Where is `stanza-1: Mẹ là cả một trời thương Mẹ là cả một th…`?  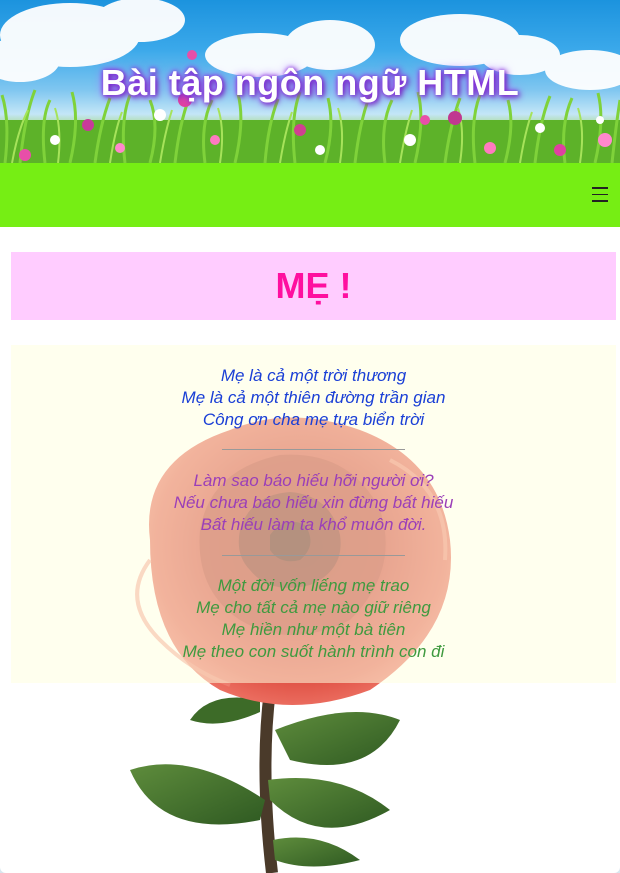 stanza-1: Mẹ là cả một trời thương Mẹ là cả một th… is located at coordinates (313, 398).